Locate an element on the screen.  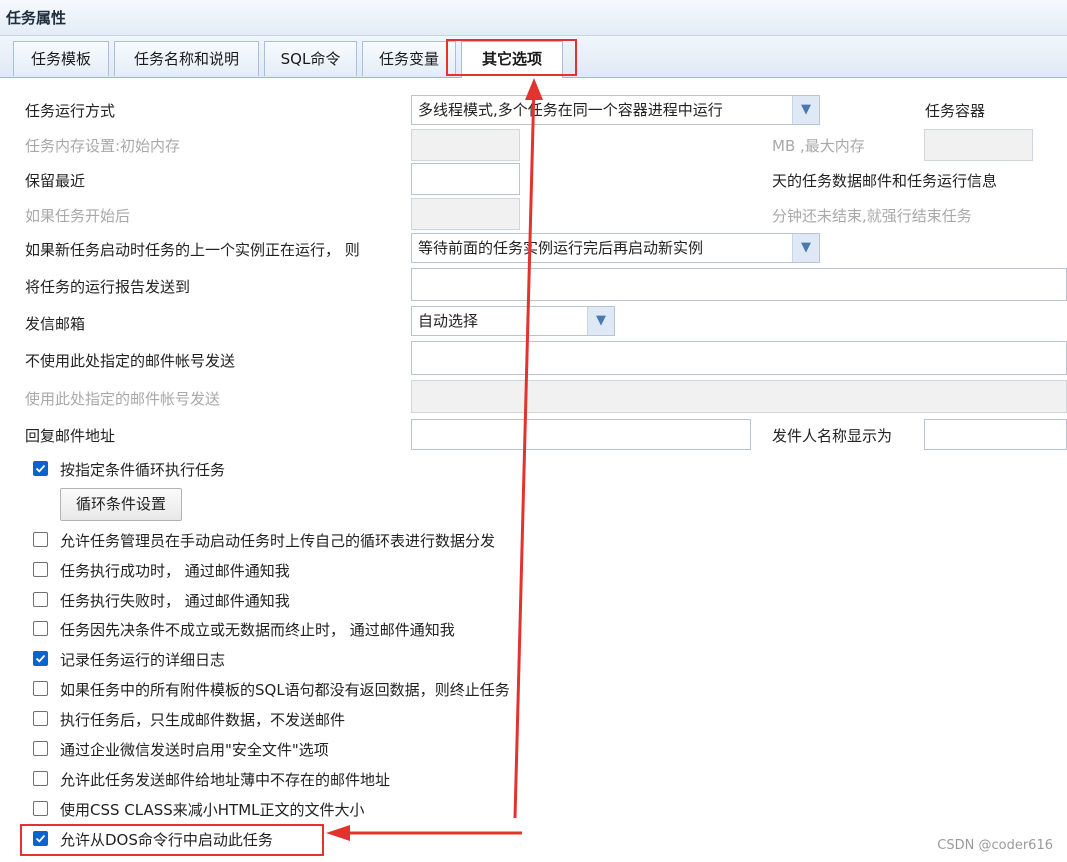
instance-label: 如果新任务启动时任务的上一个实例正在运行， 则 is located at coordinates (192, 250).